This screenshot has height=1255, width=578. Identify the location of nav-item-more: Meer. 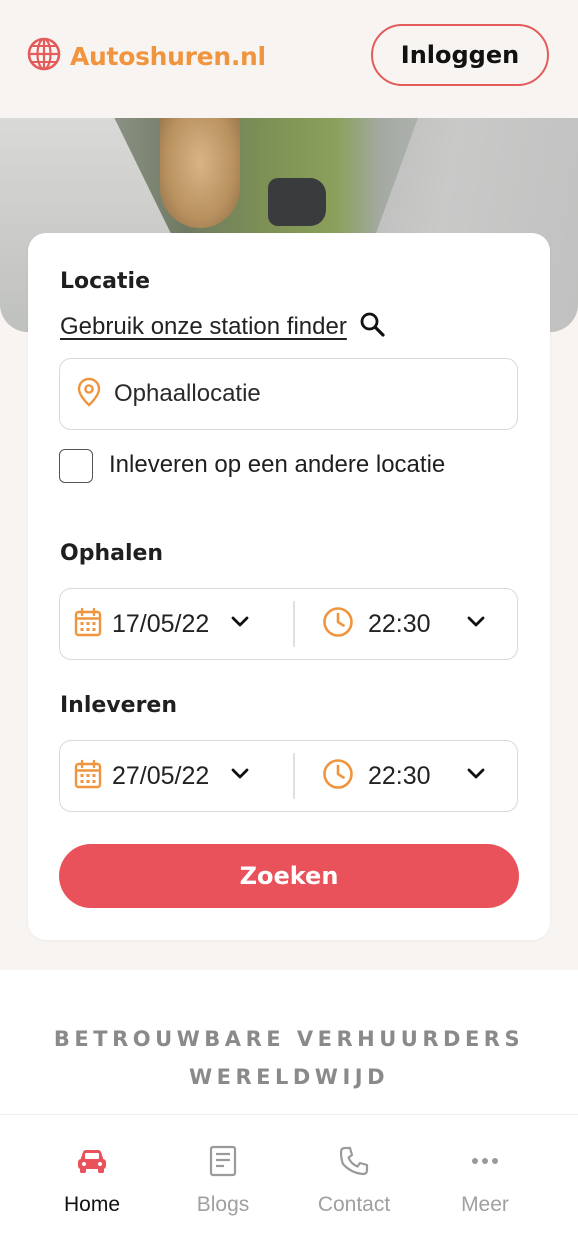
(485, 1180).